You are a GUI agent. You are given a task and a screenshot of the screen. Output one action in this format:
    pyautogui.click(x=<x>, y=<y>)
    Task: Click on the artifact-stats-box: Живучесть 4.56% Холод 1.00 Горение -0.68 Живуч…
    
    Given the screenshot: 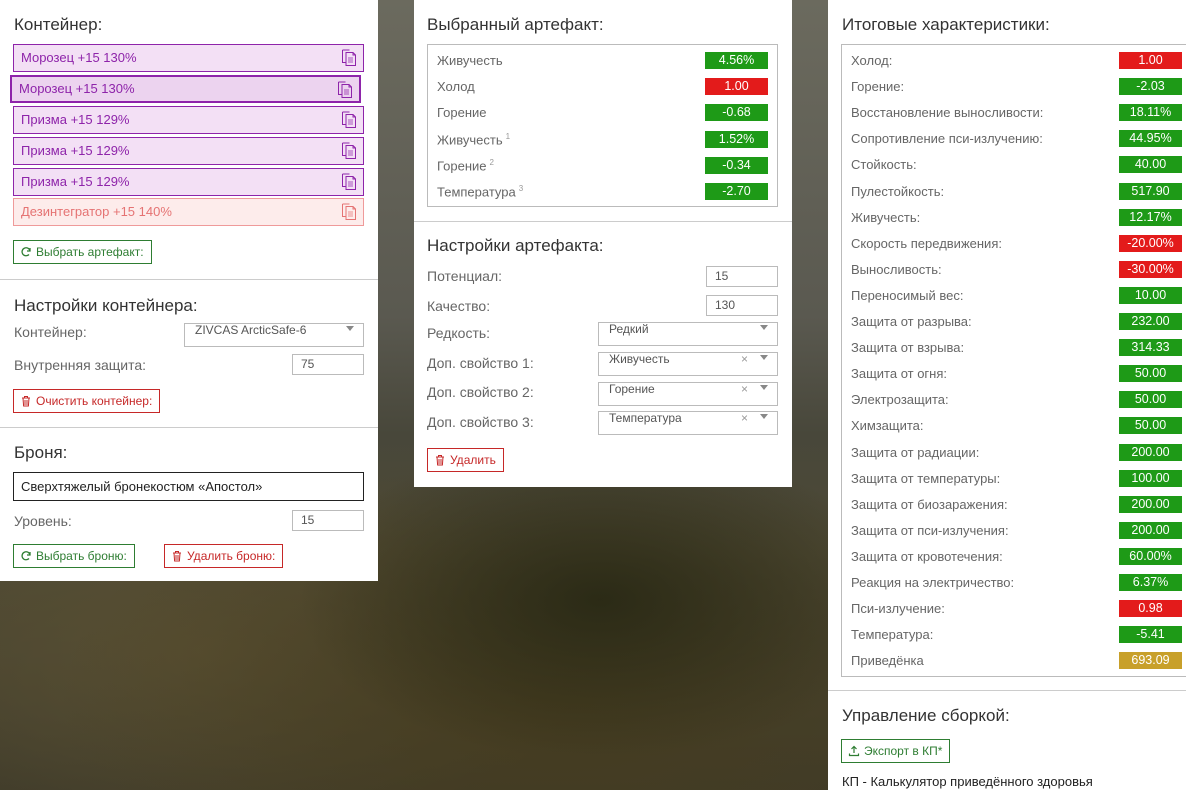 What is the action you would take?
    pyautogui.click(x=602, y=125)
    